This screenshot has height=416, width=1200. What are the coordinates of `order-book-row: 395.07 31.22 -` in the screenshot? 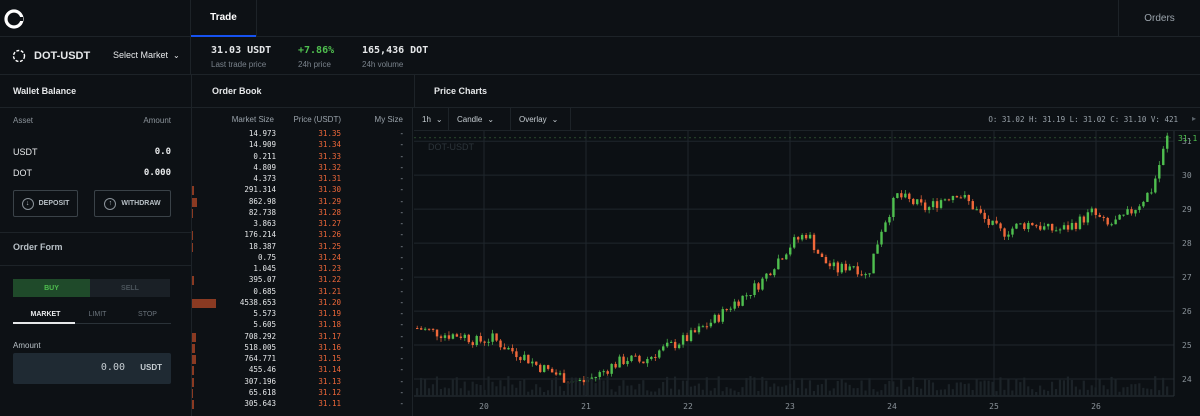 It's located at (303, 280).